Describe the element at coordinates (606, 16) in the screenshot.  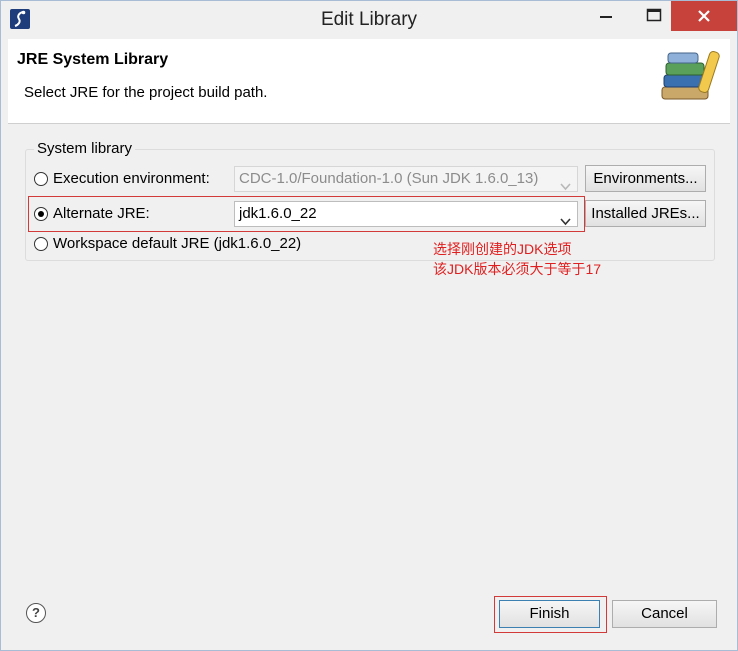
I see `minimize-button` at that location.